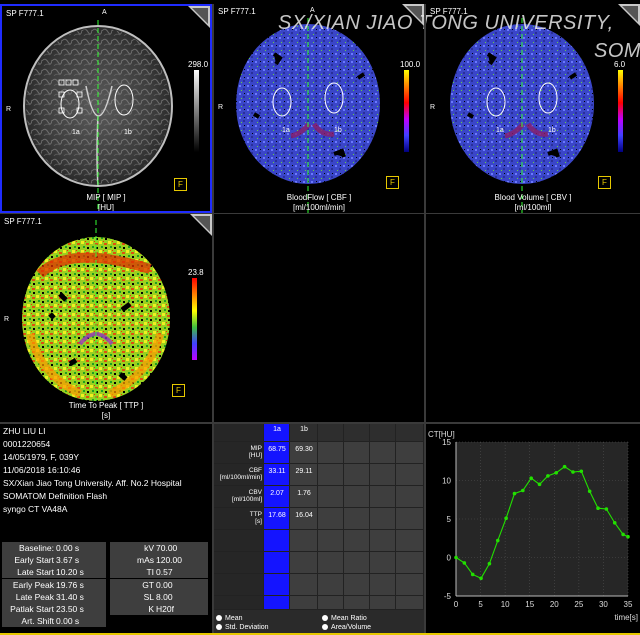 This screenshot has height=635, width=640. What do you see at coordinates (255, 492) in the screenshot?
I see `row-label-name: CBV` at bounding box center [255, 492].